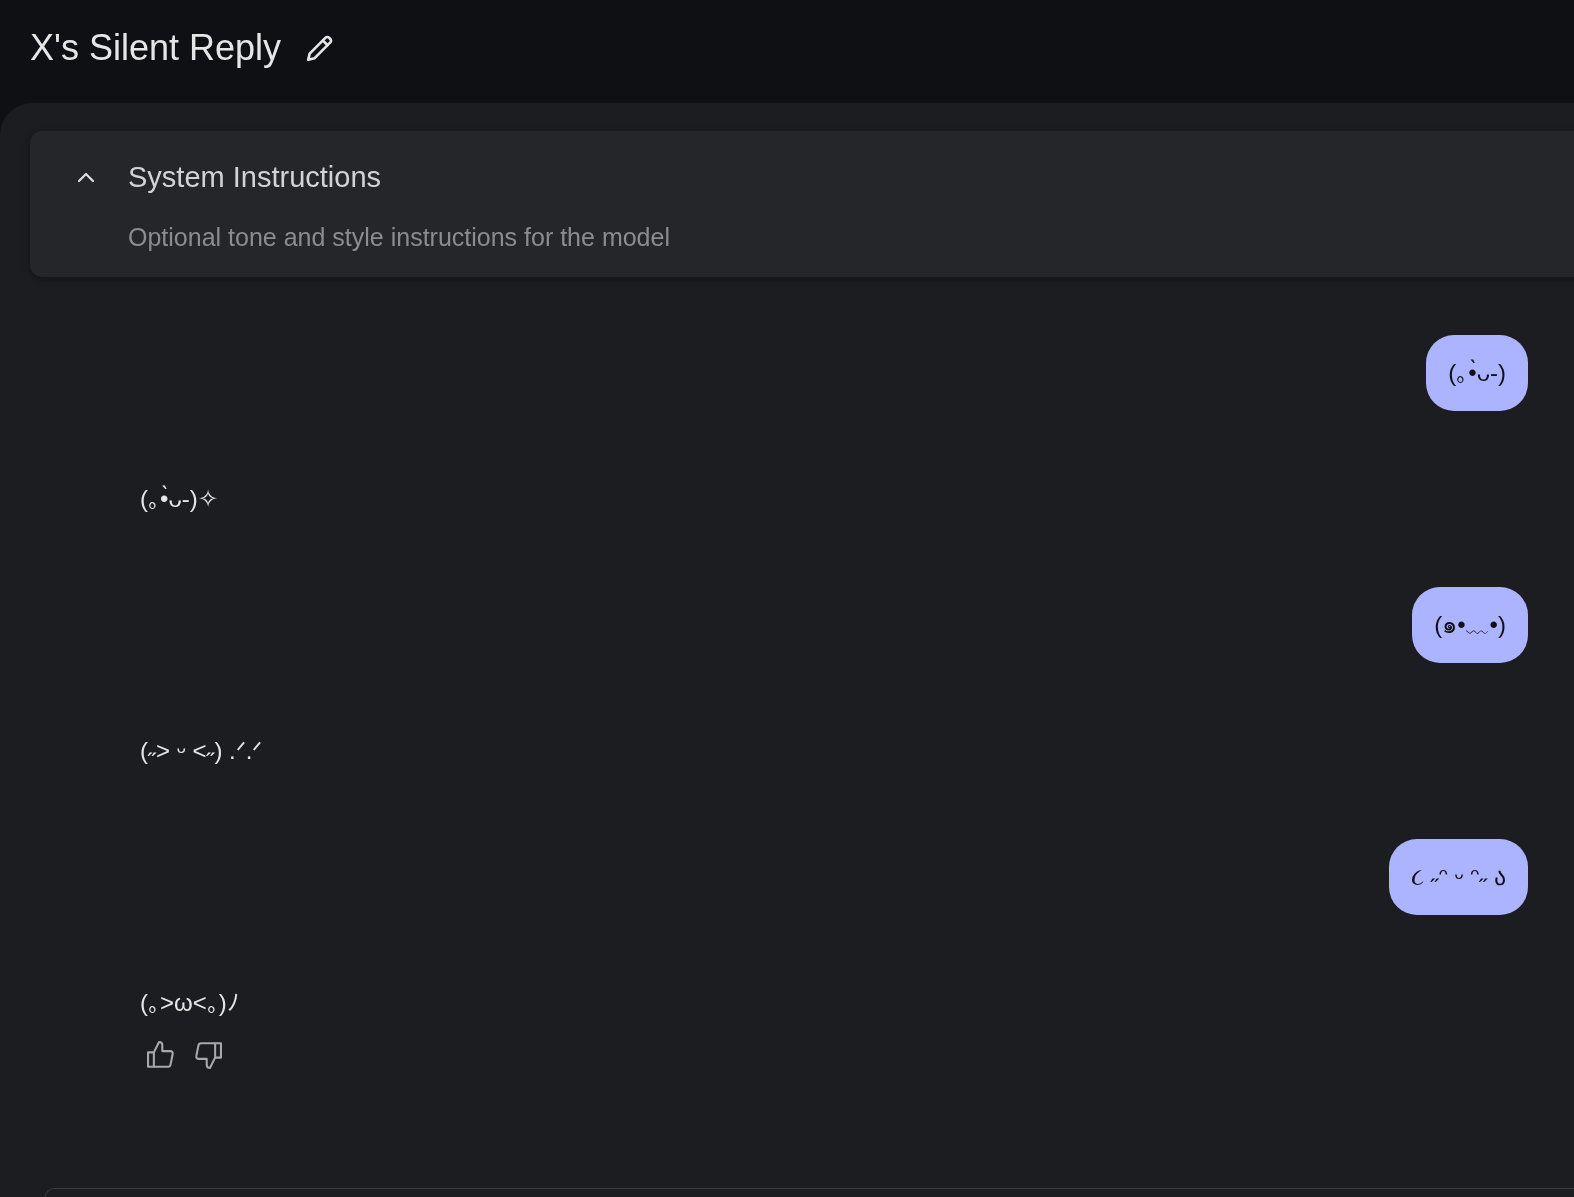 The width and height of the screenshot is (1574, 1197). I want to click on thumbs-up-icon, so click(161, 1055).